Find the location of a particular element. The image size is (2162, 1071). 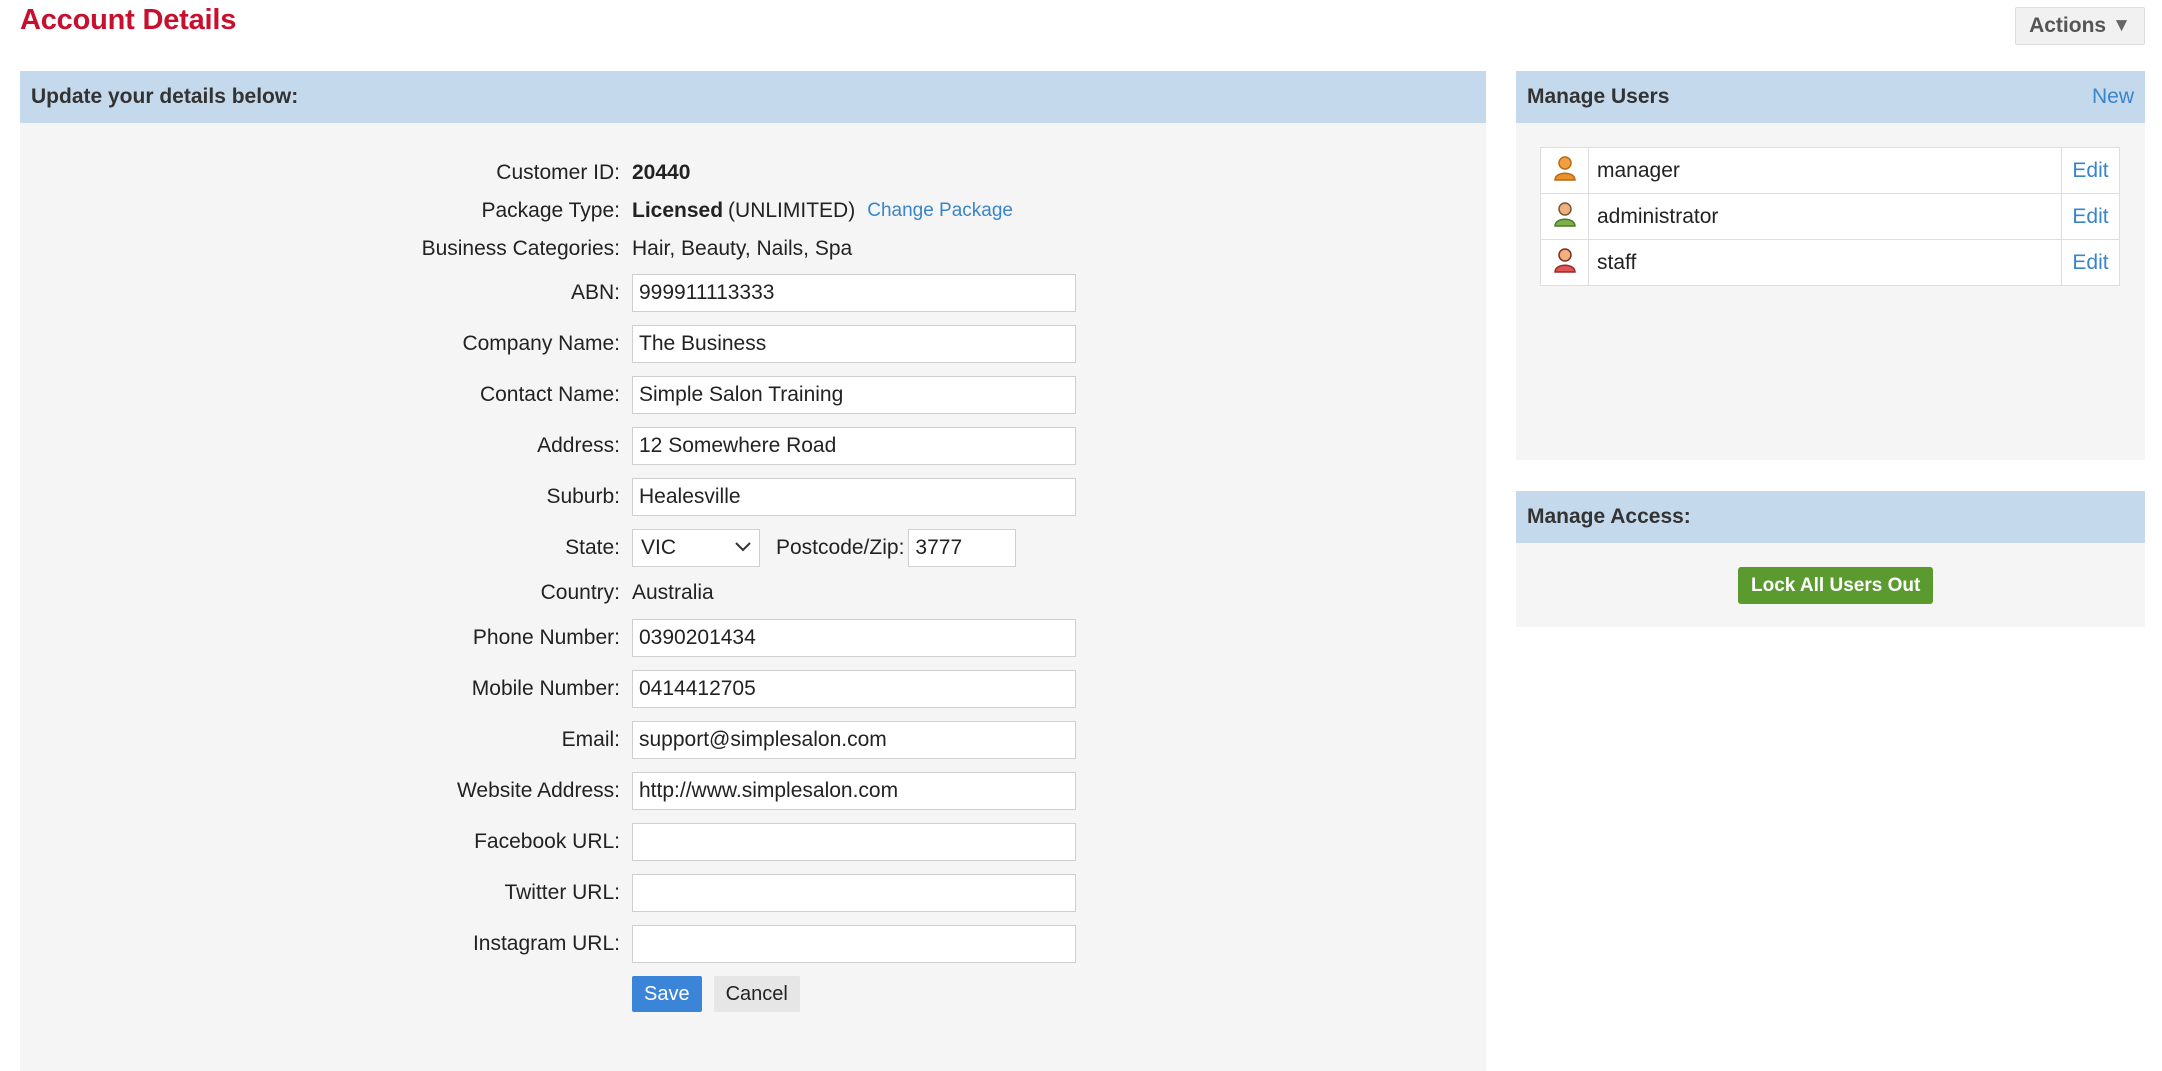

actions-label: Actions is located at coordinates (2068, 25).